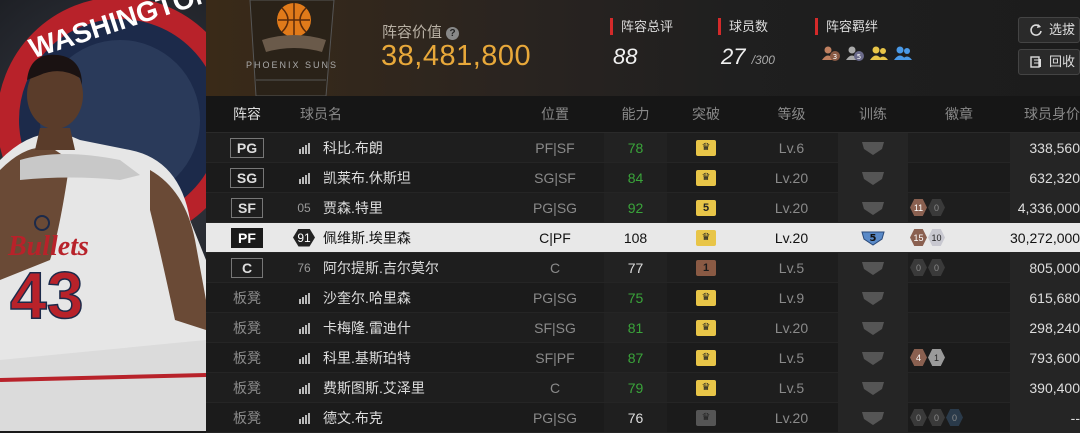 The width and height of the screenshot is (1080, 433). Describe the element at coordinates (247, 114) in the screenshot. I see `col-lineup: 阵容` at that location.